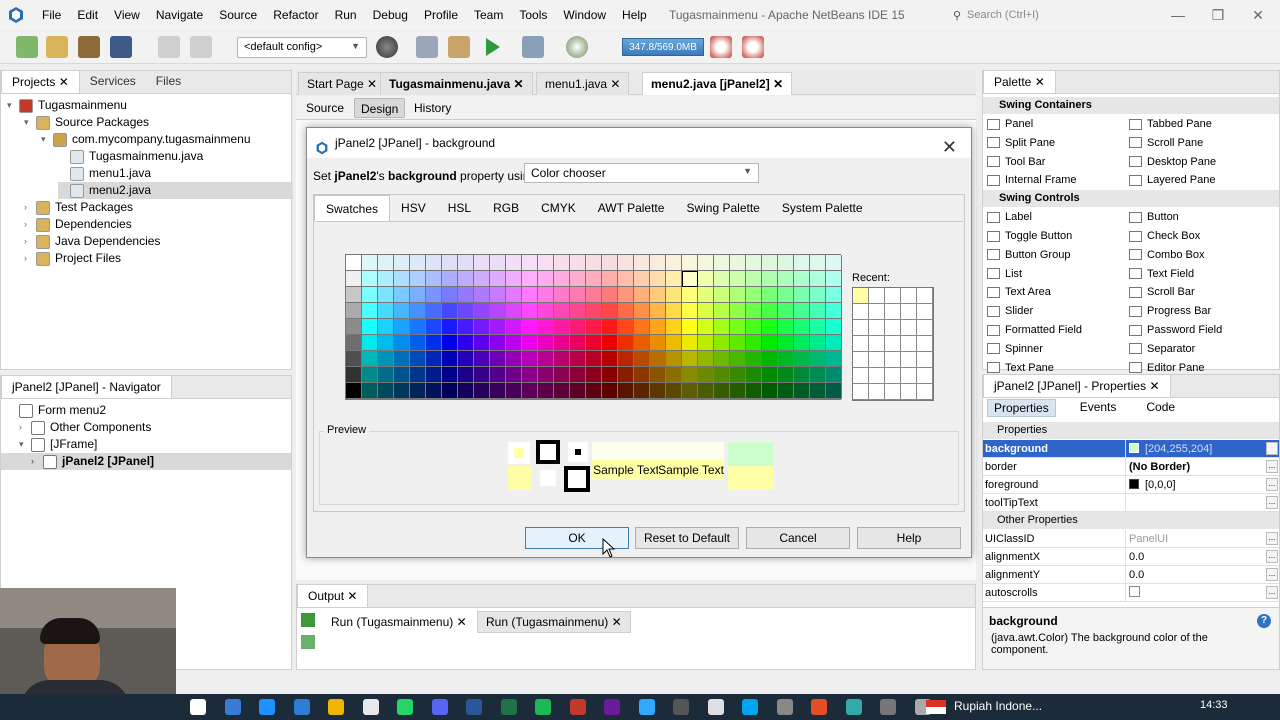 The image size is (1280, 720). Describe the element at coordinates (441, 15) in the screenshot. I see `menu-profile: Profile` at that location.